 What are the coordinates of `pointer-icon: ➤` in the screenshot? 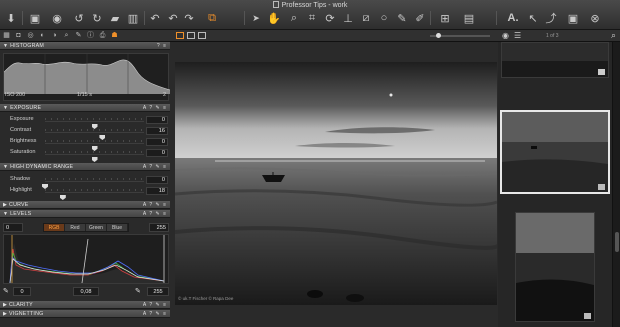 It's located at (256, 18).